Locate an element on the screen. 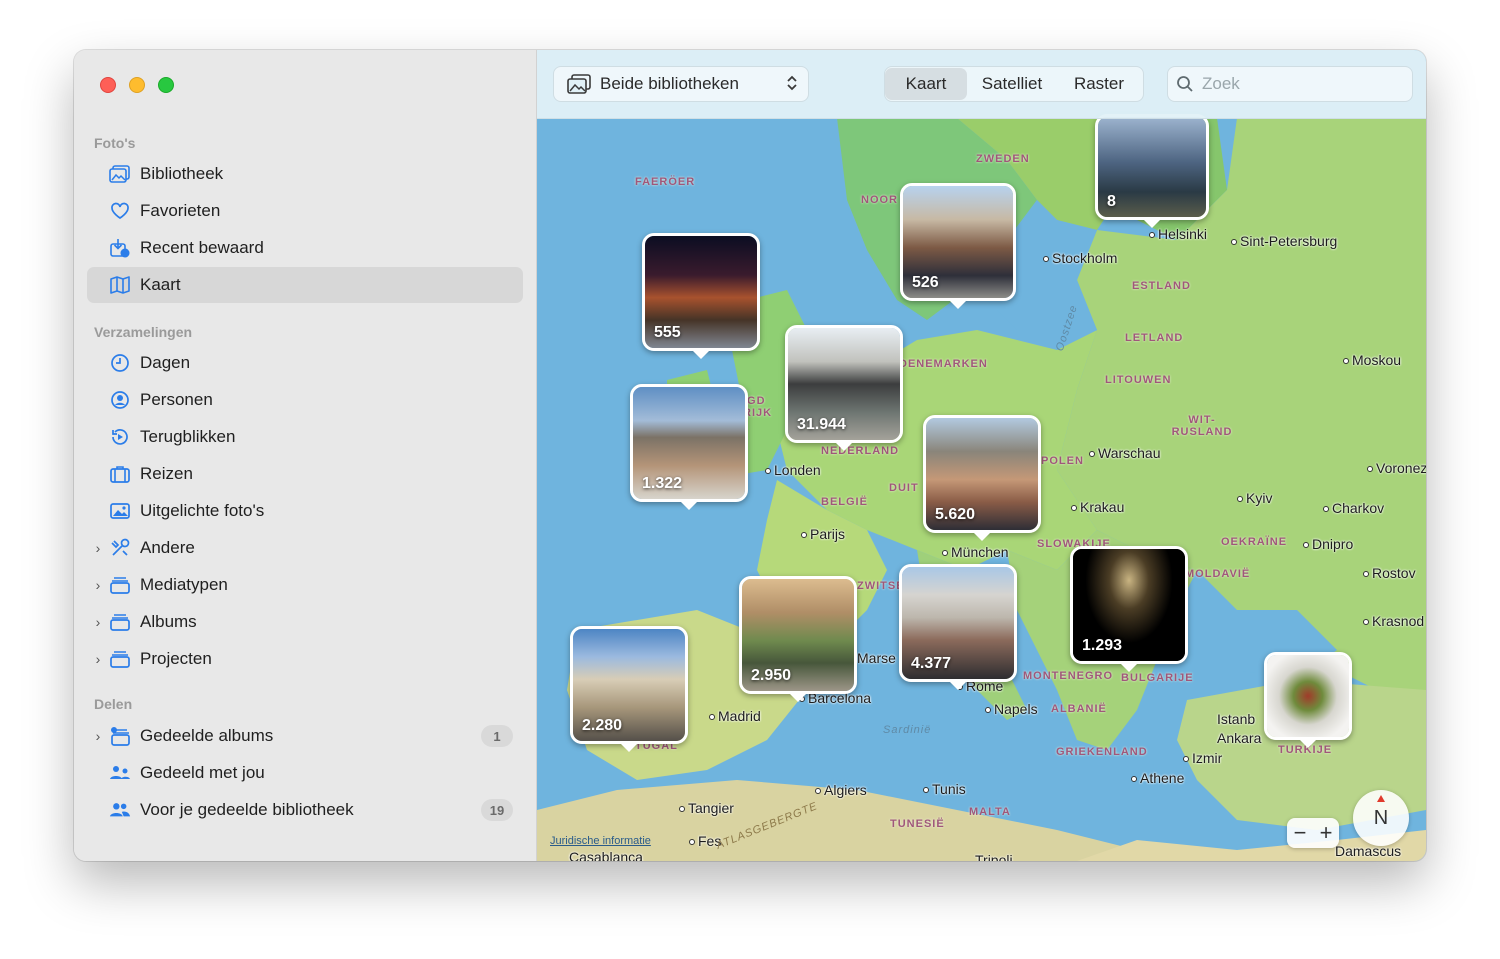 Image resolution: width=1500 pixels, height=959 pixels. library-select: Beide bibliotheken is located at coordinates (681, 84).